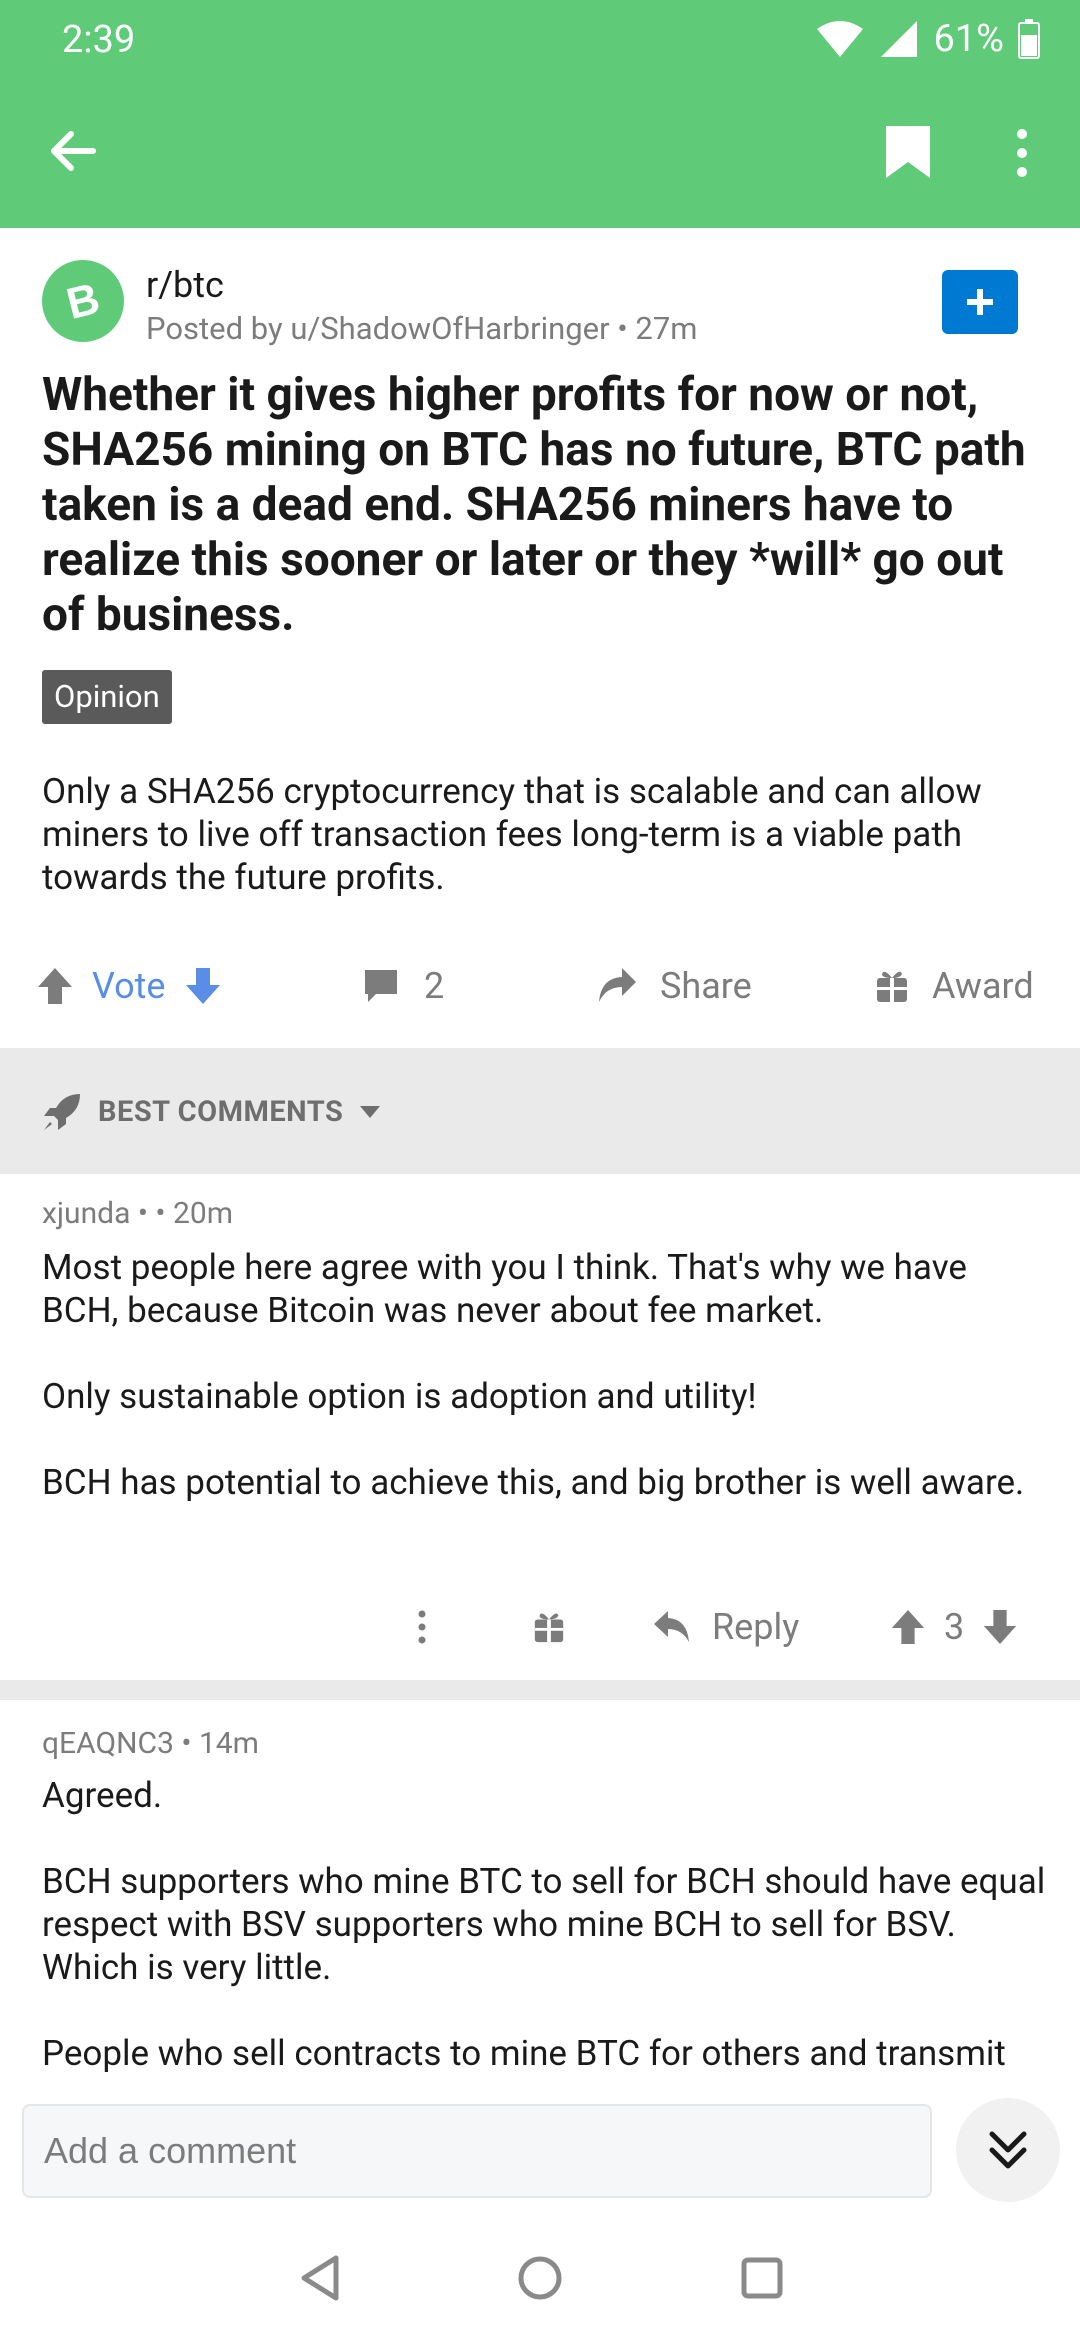 This screenshot has height=2340, width=1080. Describe the element at coordinates (477, 2151) in the screenshot. I see `add-comment-input` at that location.